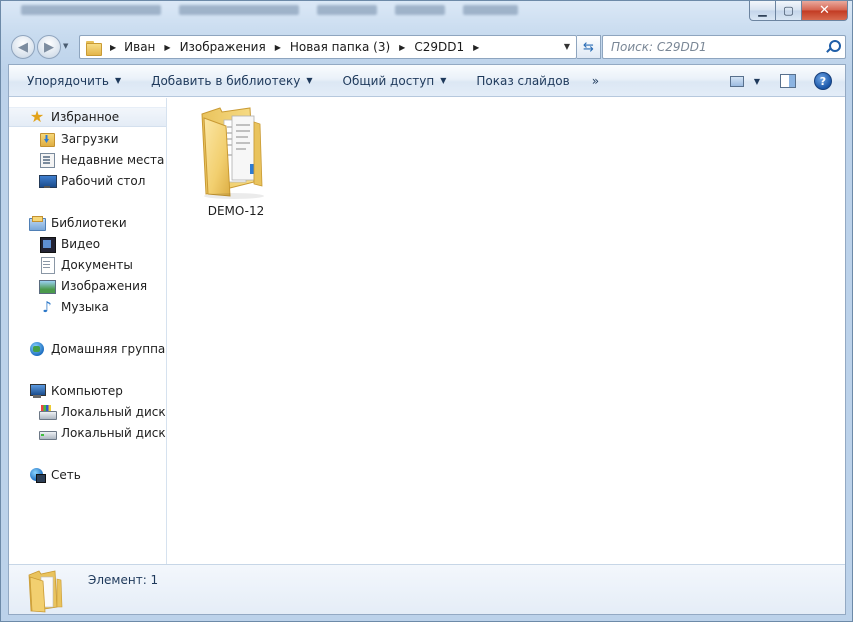  I want to click on sidebar-item-downloads: Загрузки, so click(79, 139).